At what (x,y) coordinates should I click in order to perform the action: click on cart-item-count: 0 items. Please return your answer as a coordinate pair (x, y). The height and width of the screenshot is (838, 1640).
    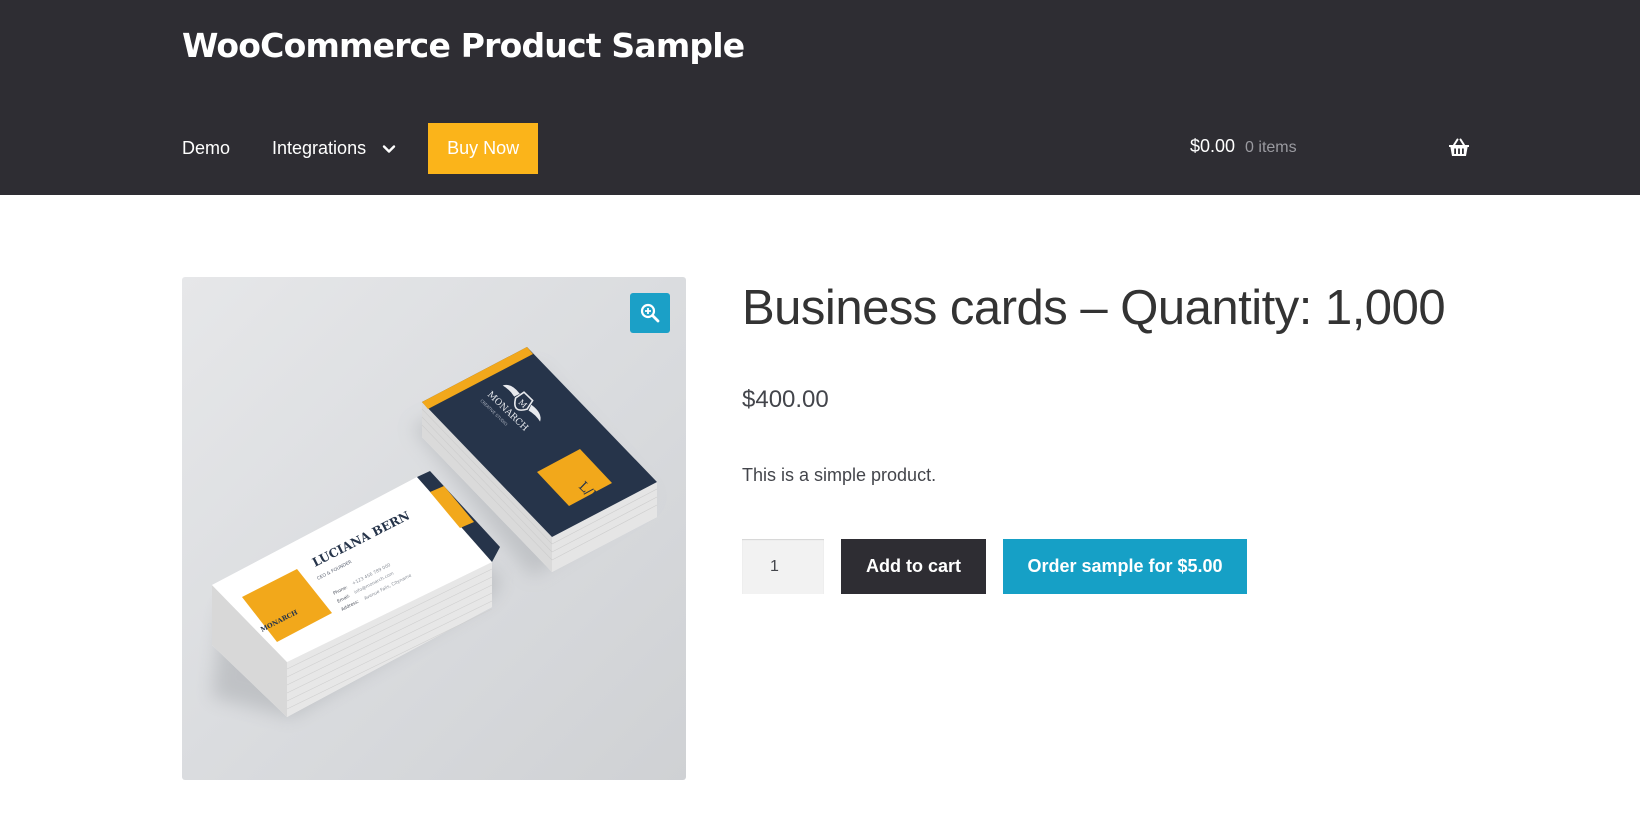
    Looking at the image, I should click on (1271, 147).